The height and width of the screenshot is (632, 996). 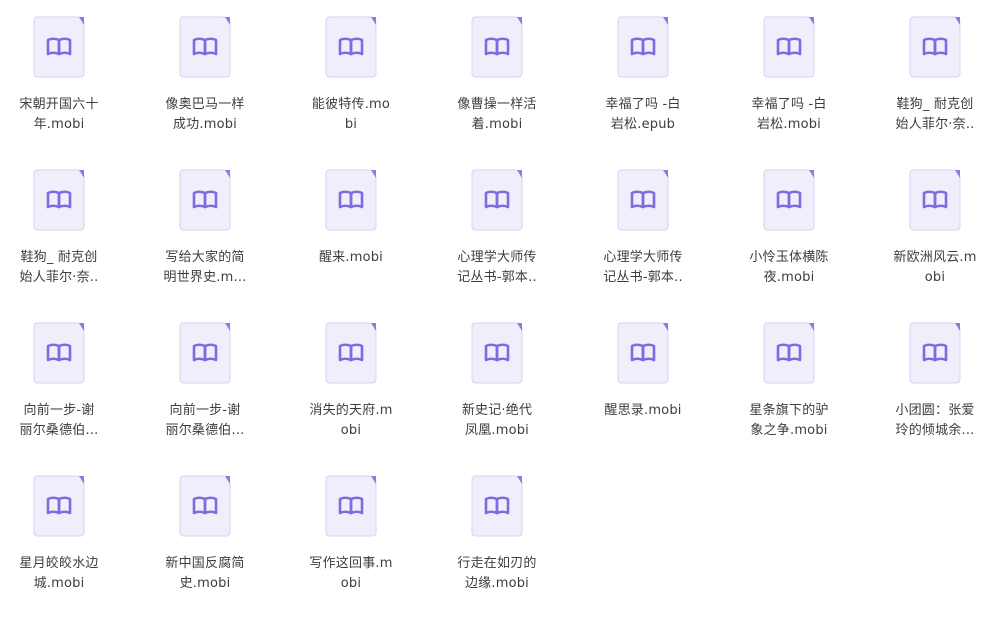 What do you see at coordinates (350, 257) in the screenshot?
I see `file-name: 醒来.mobi` at bounding box center [350, 257].